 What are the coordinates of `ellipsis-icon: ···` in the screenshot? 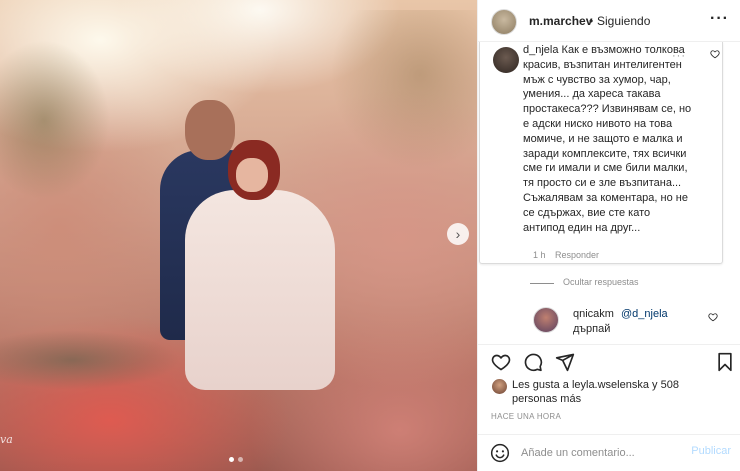 It's located at (679, 56).